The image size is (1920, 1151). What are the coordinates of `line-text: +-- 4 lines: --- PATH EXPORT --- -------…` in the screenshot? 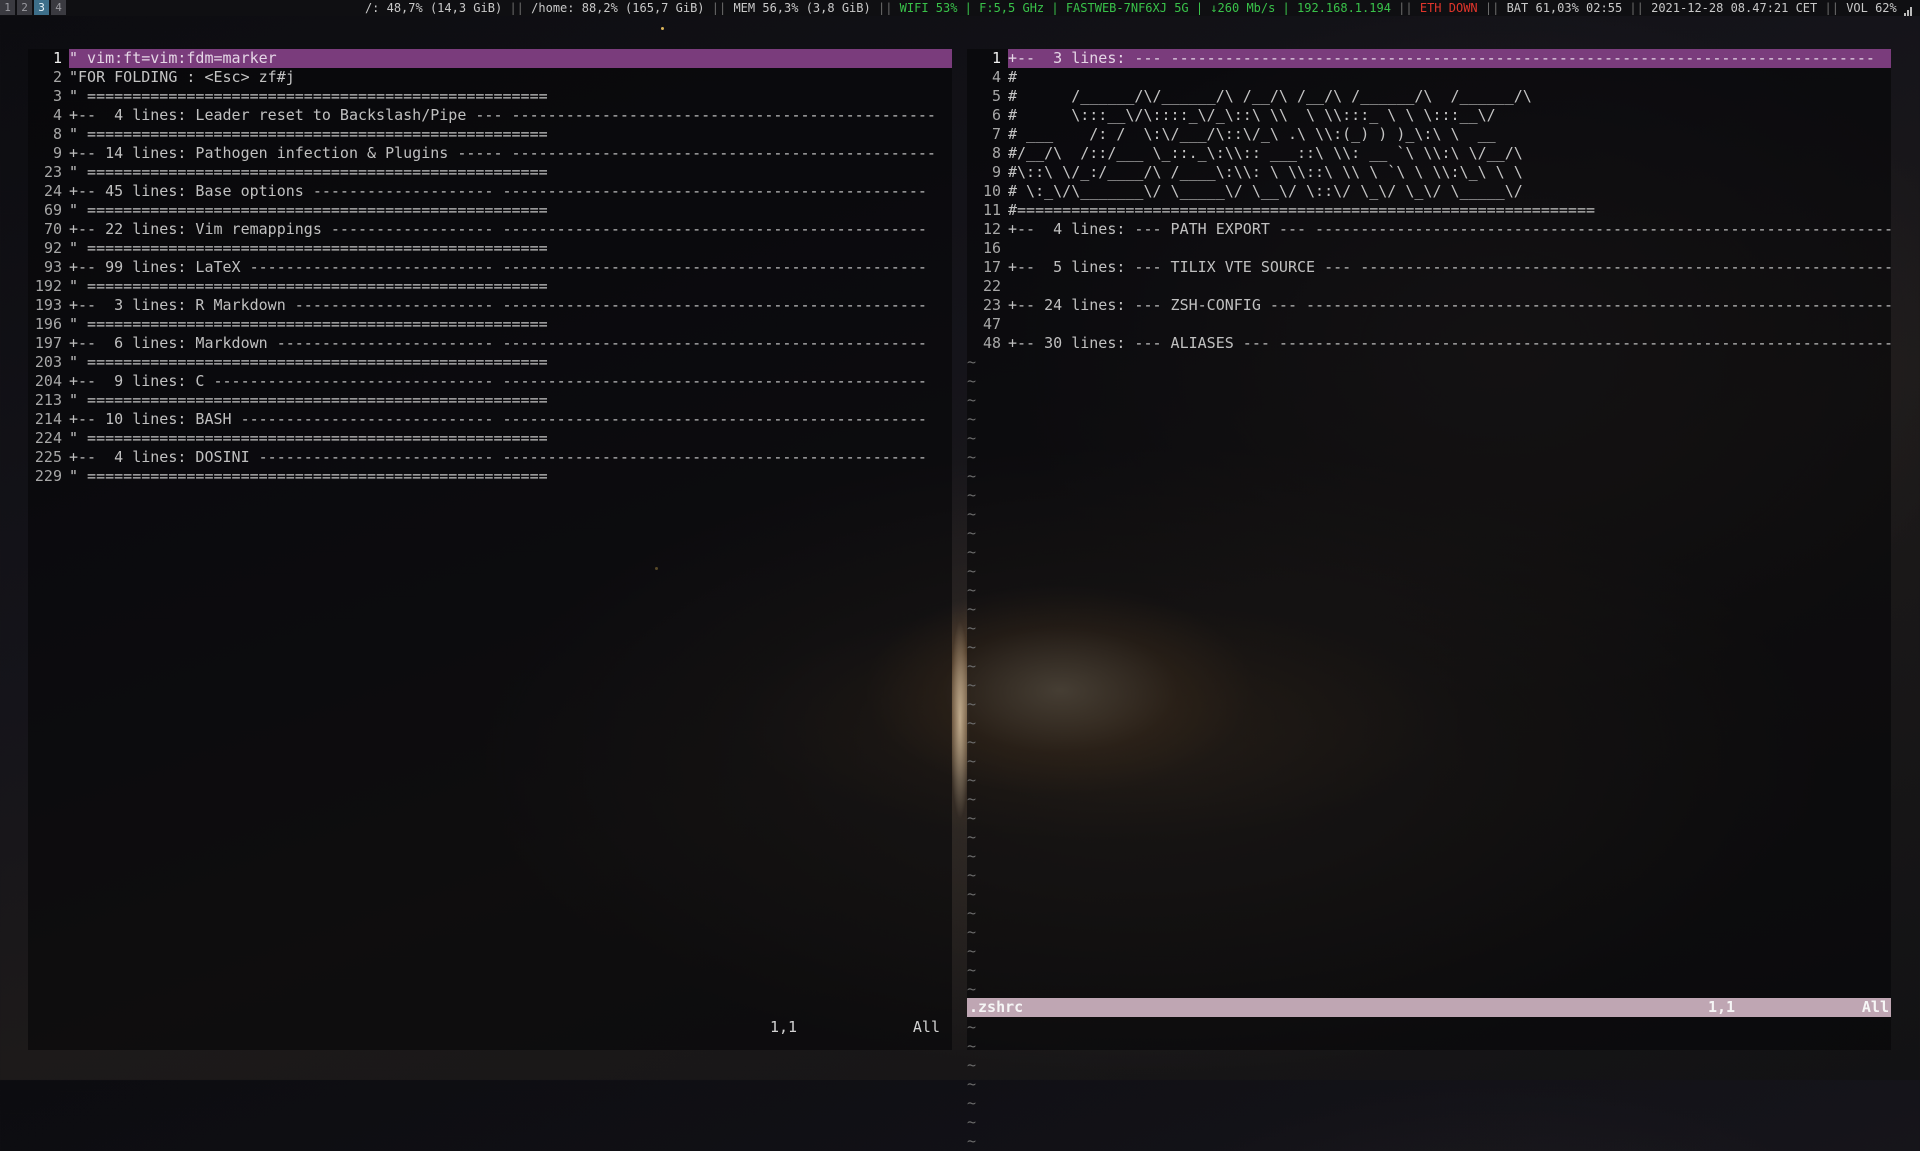 It's located at (1449, 229).